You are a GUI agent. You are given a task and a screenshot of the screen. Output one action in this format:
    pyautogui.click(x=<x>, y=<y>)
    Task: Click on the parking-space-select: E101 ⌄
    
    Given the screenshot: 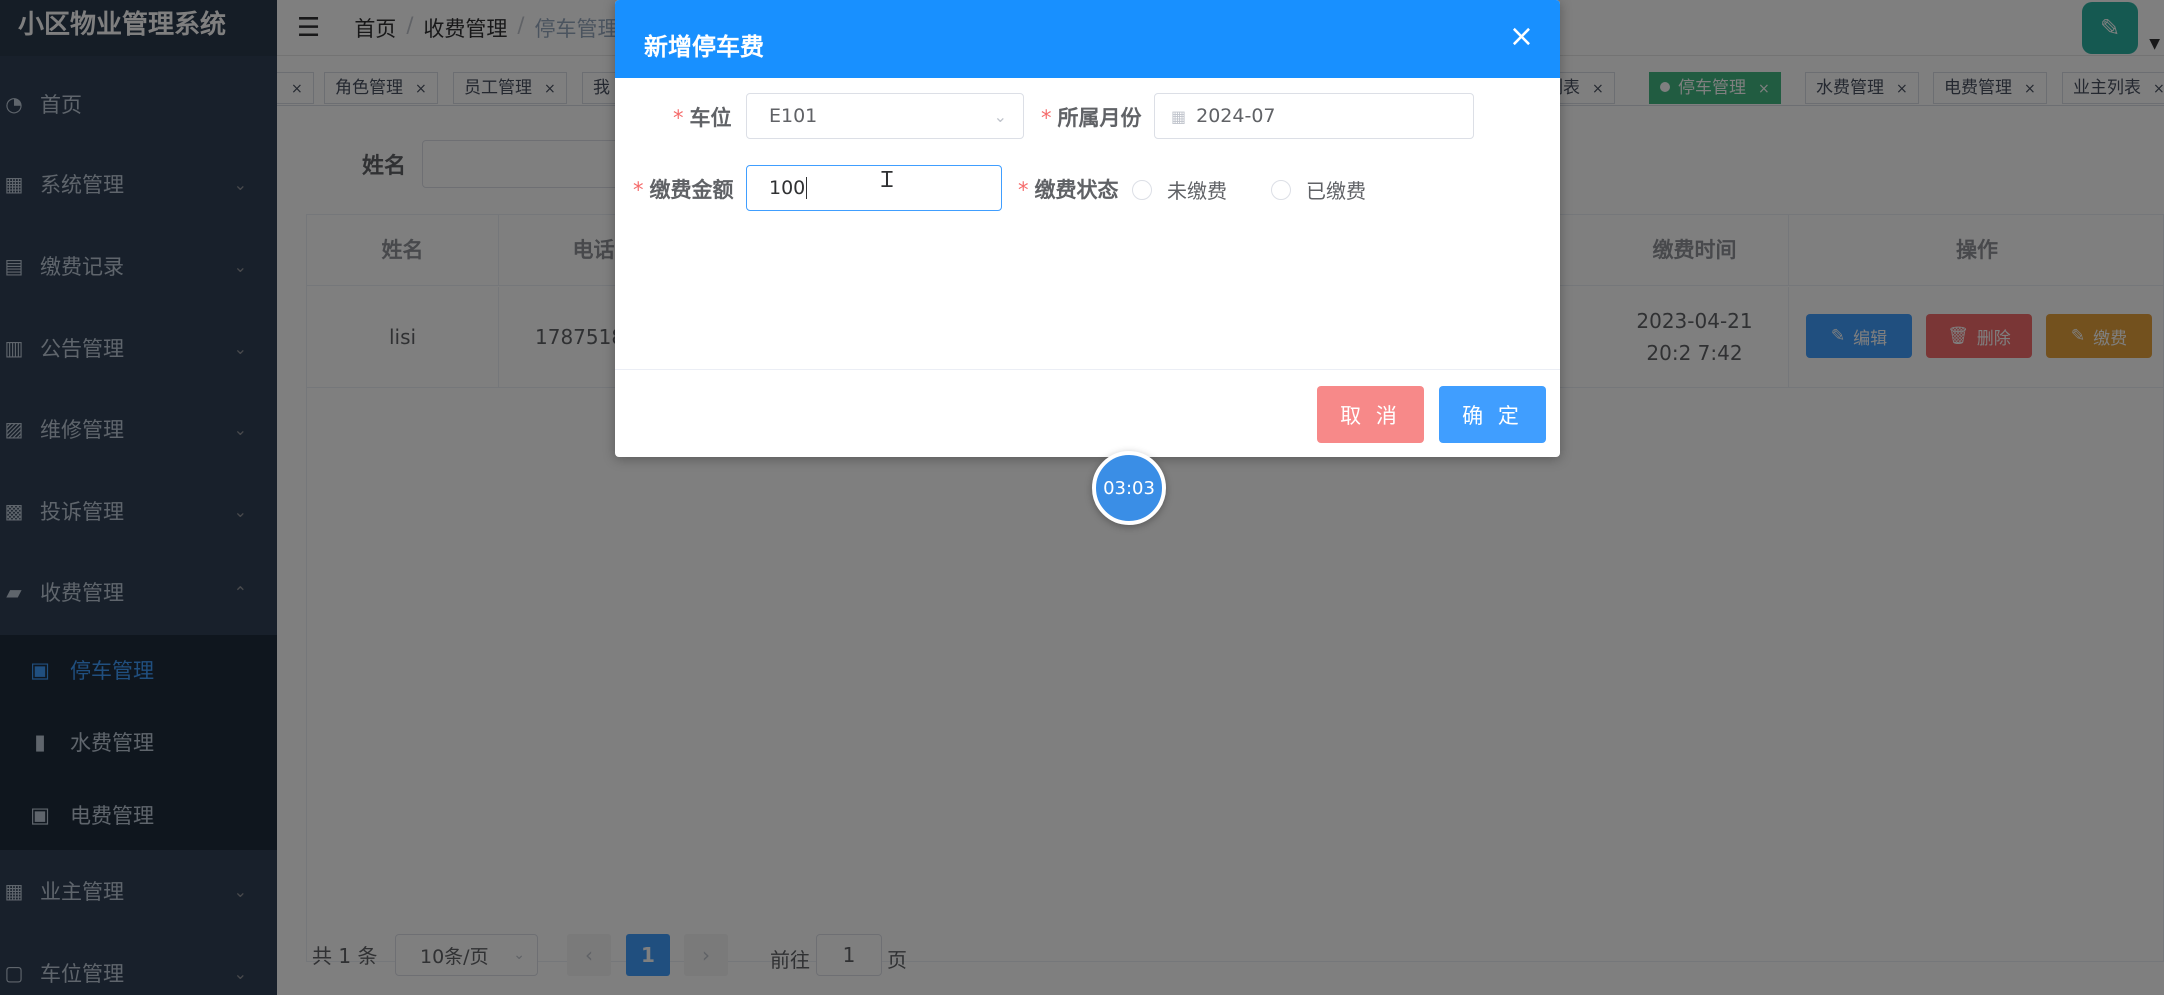 What is the action you would take?
    pyautogui.click(x=885, y=116)
    